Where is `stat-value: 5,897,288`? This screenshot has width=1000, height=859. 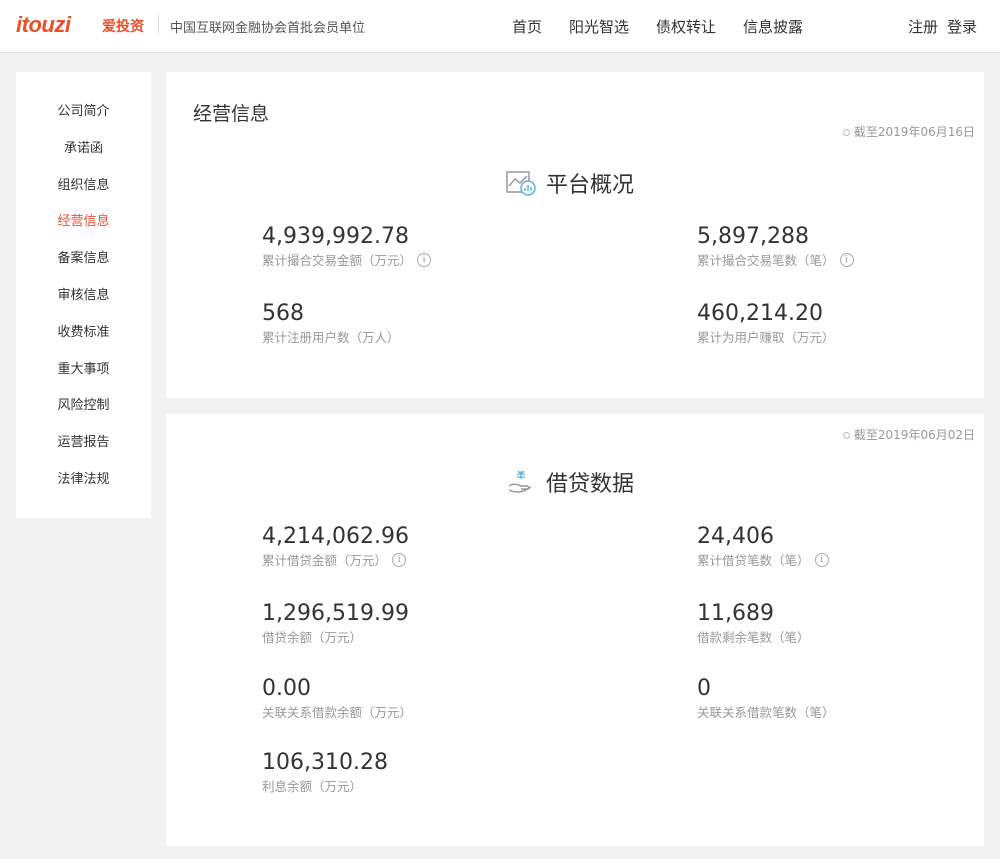
stat-value: 5,897,288 is located at coordinates (753, 236).